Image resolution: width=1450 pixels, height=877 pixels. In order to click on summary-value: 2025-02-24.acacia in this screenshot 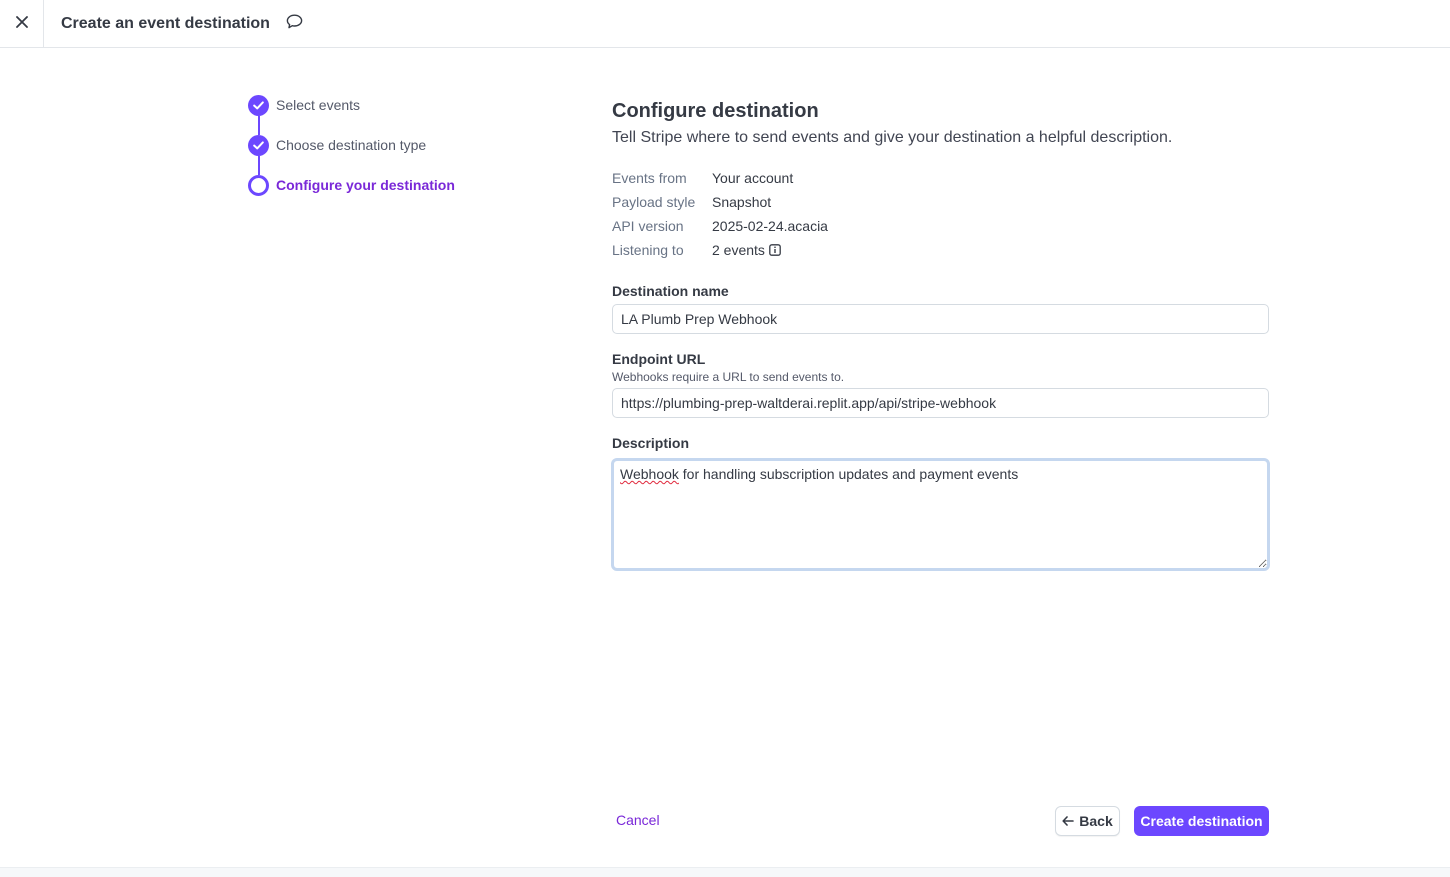, I will do `click(770, 226)`.